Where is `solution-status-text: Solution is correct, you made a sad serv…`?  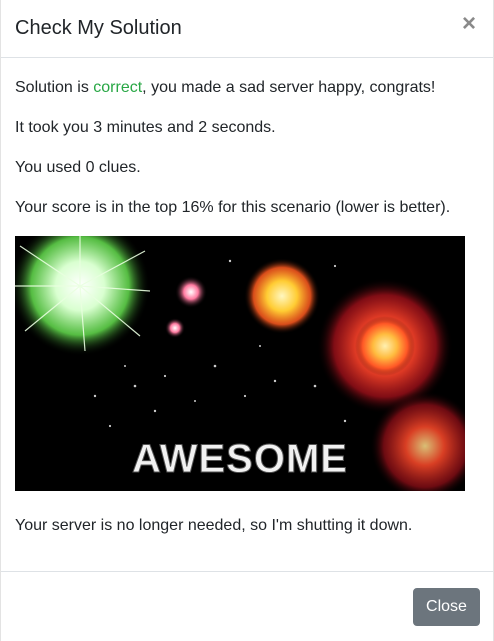
solution-status-text: Solution is correct, you made a sad serv… is located at coordinates (225, 88).